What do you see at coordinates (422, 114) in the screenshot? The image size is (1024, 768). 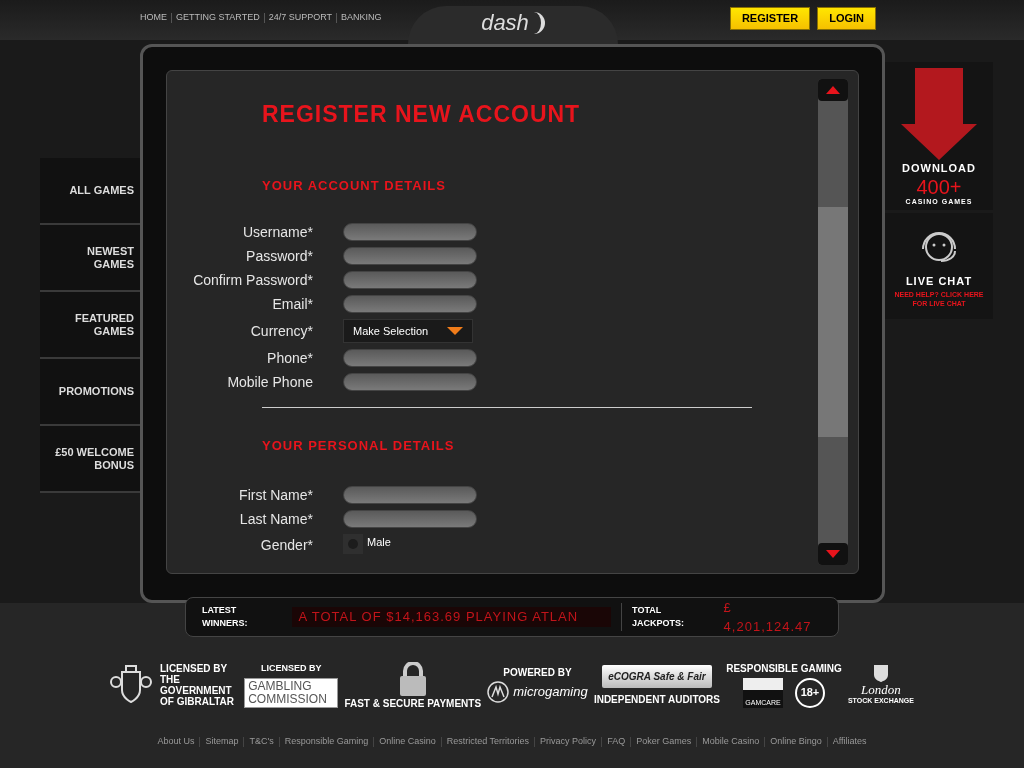 I see `page-title: REGISTER NEW ACCOUNT` at bounding box center [422, 114].